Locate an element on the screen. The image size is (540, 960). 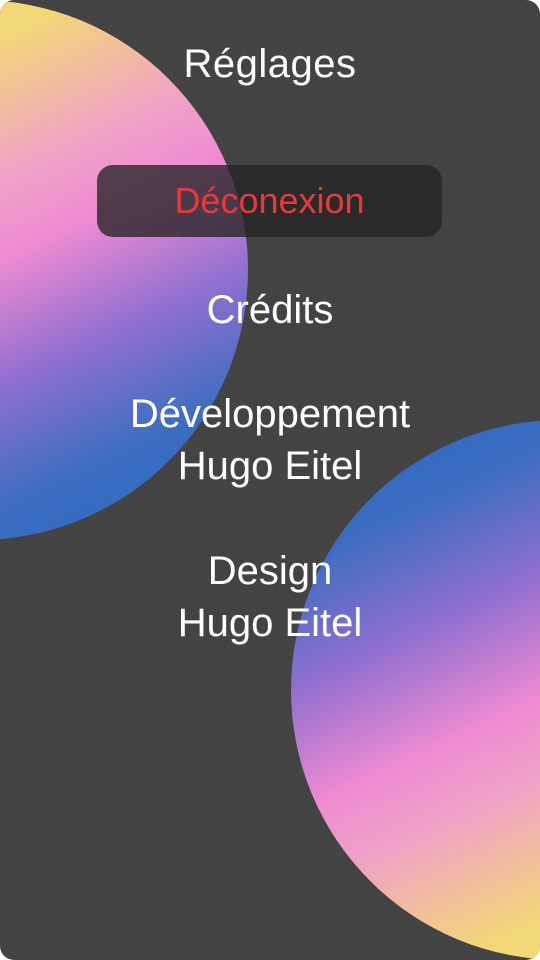
logout-button: Déconexion is located at coordinates (269, 201).